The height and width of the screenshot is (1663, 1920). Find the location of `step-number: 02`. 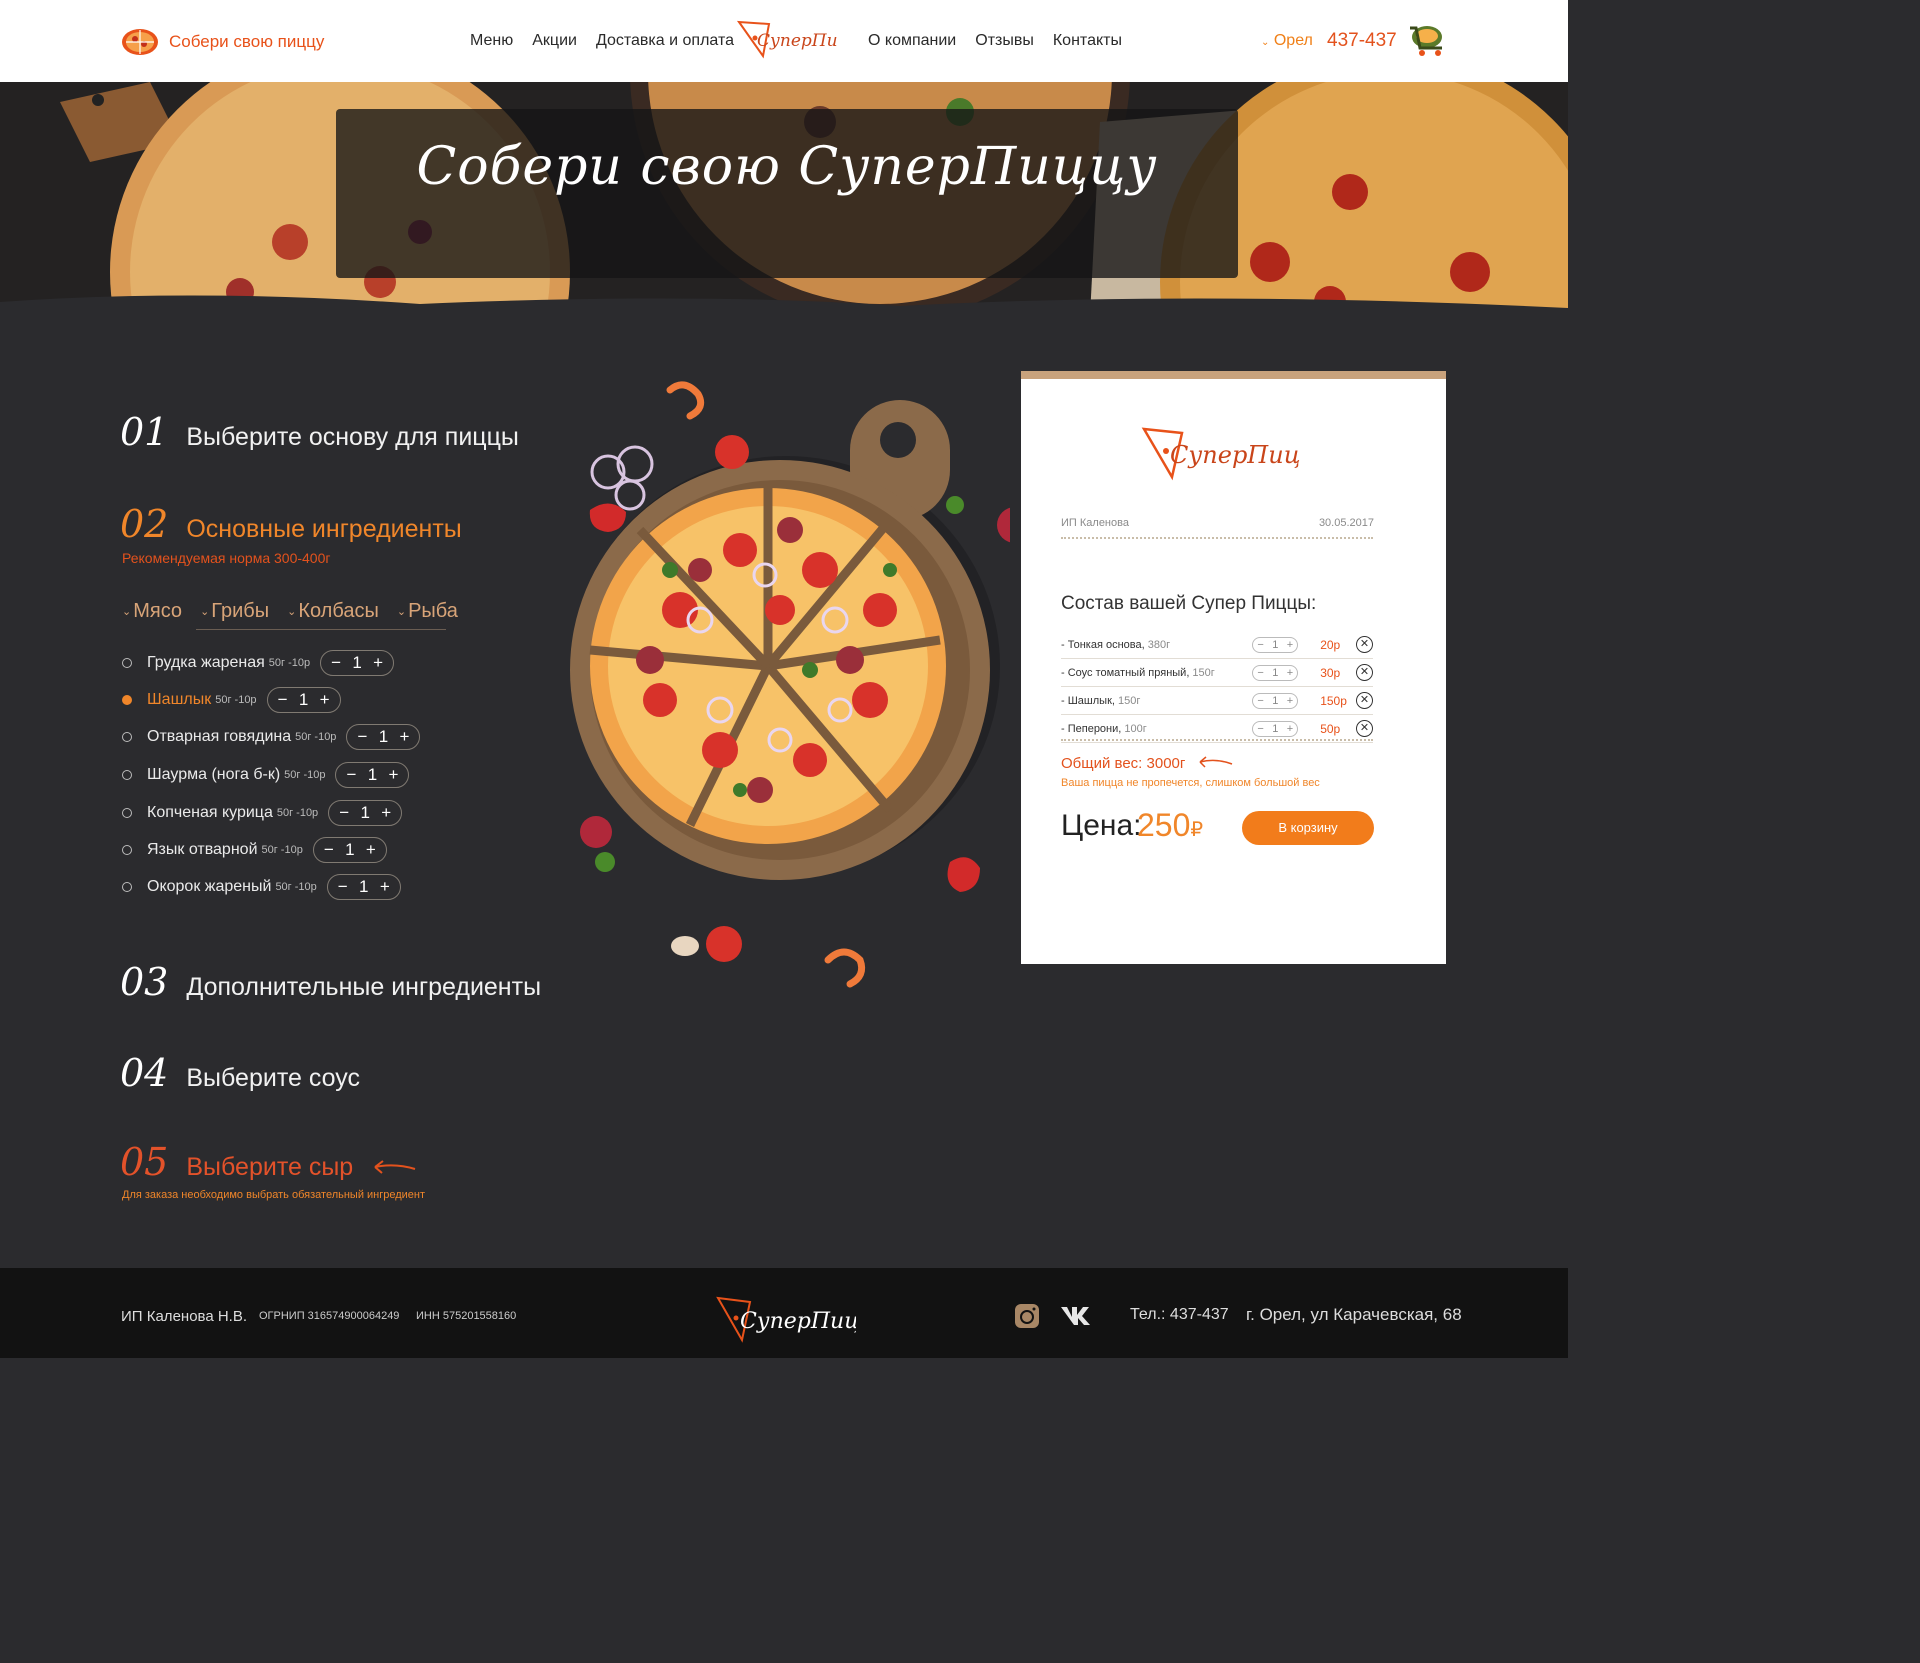

step-number: 02 is located at coordinates (144, 524).